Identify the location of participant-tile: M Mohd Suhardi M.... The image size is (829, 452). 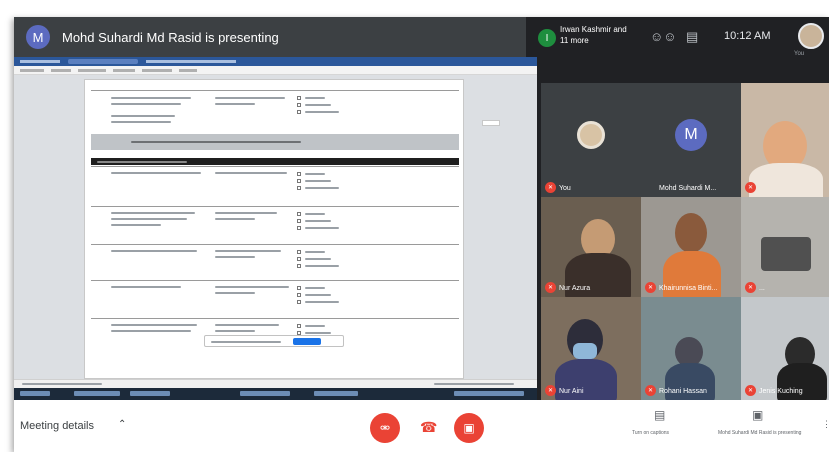
(691, 140).